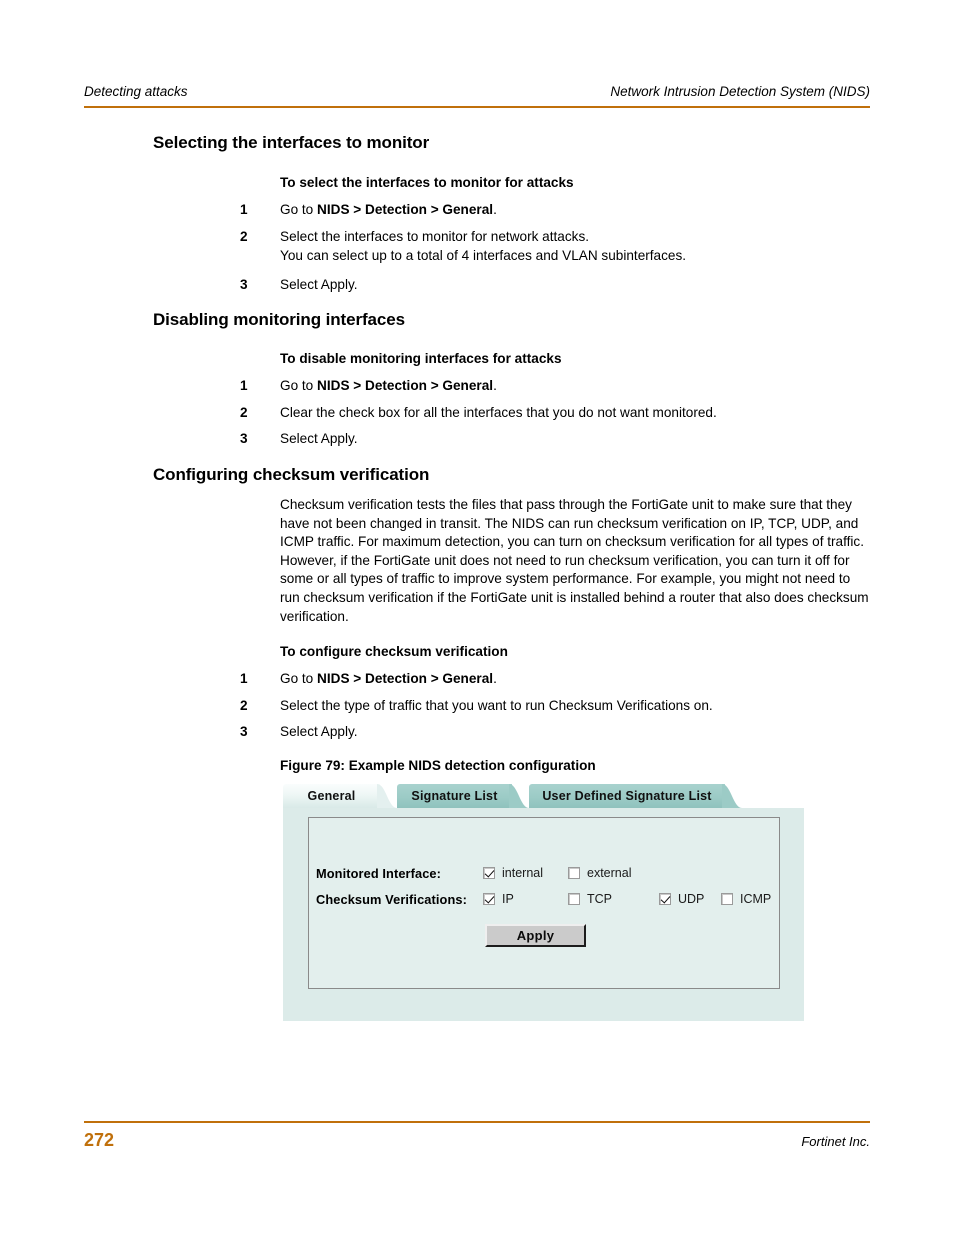  I want to click on tab-user-defined-label: User Defined Signature List, so click(627, 796).